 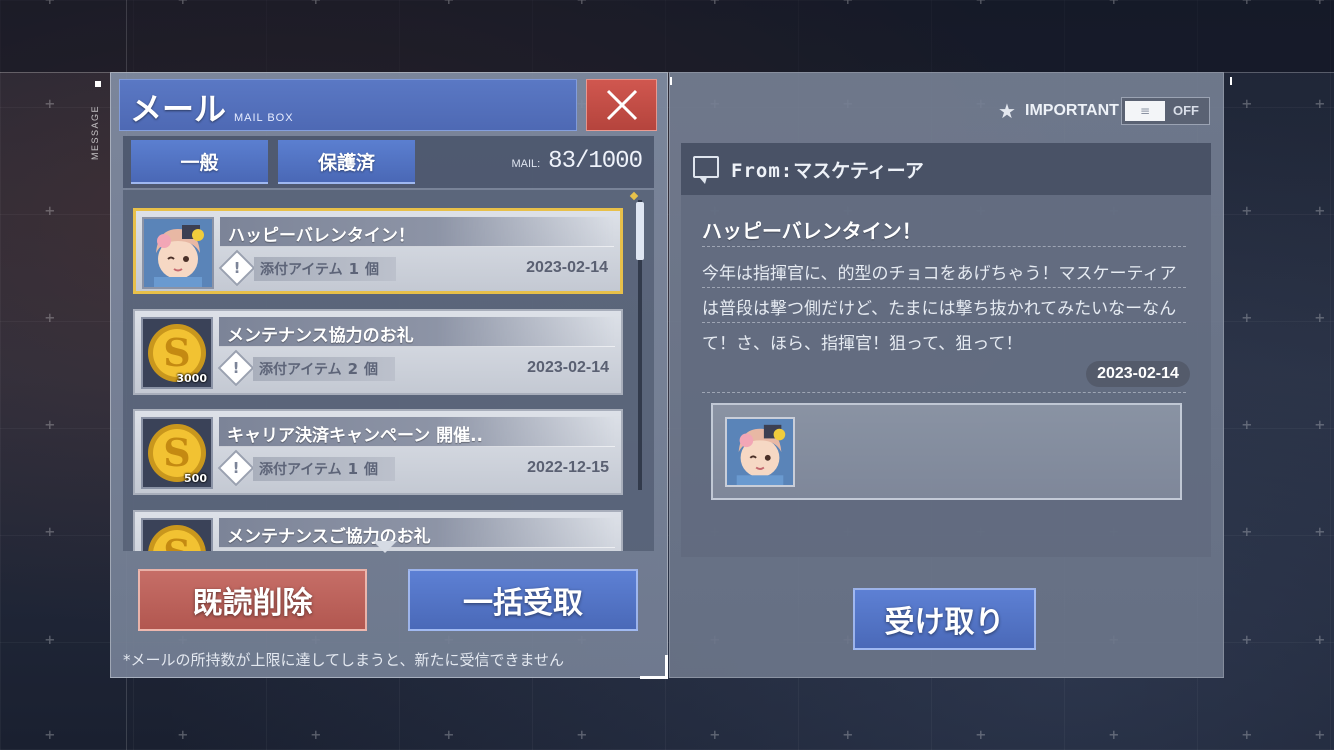 What do you see at coordinates (1072, 110) in the screenshot?
I see `important-label: IMPORTANT` at bounding box center [1072, 110].